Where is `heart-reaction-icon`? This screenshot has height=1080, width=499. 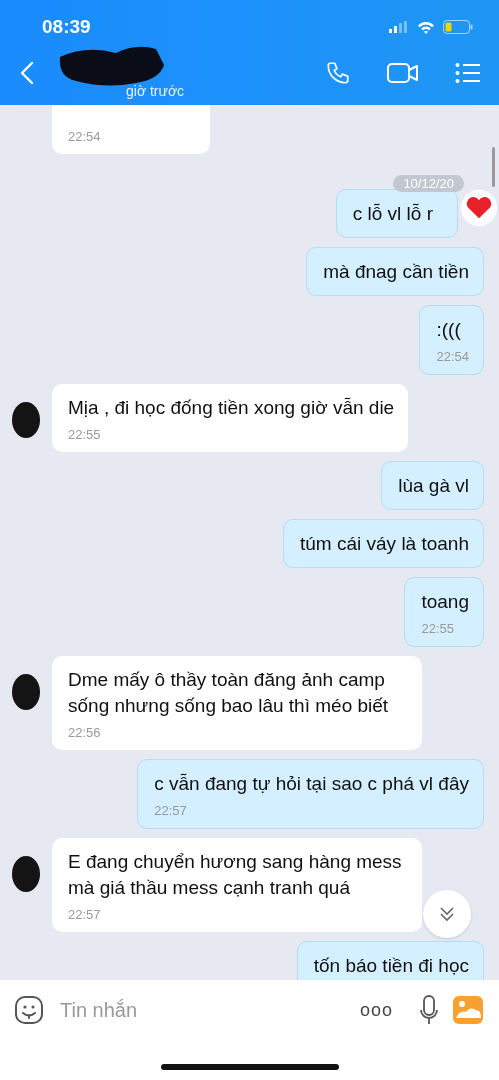
heart-reaction-icon is located at coordinates (479, 208).